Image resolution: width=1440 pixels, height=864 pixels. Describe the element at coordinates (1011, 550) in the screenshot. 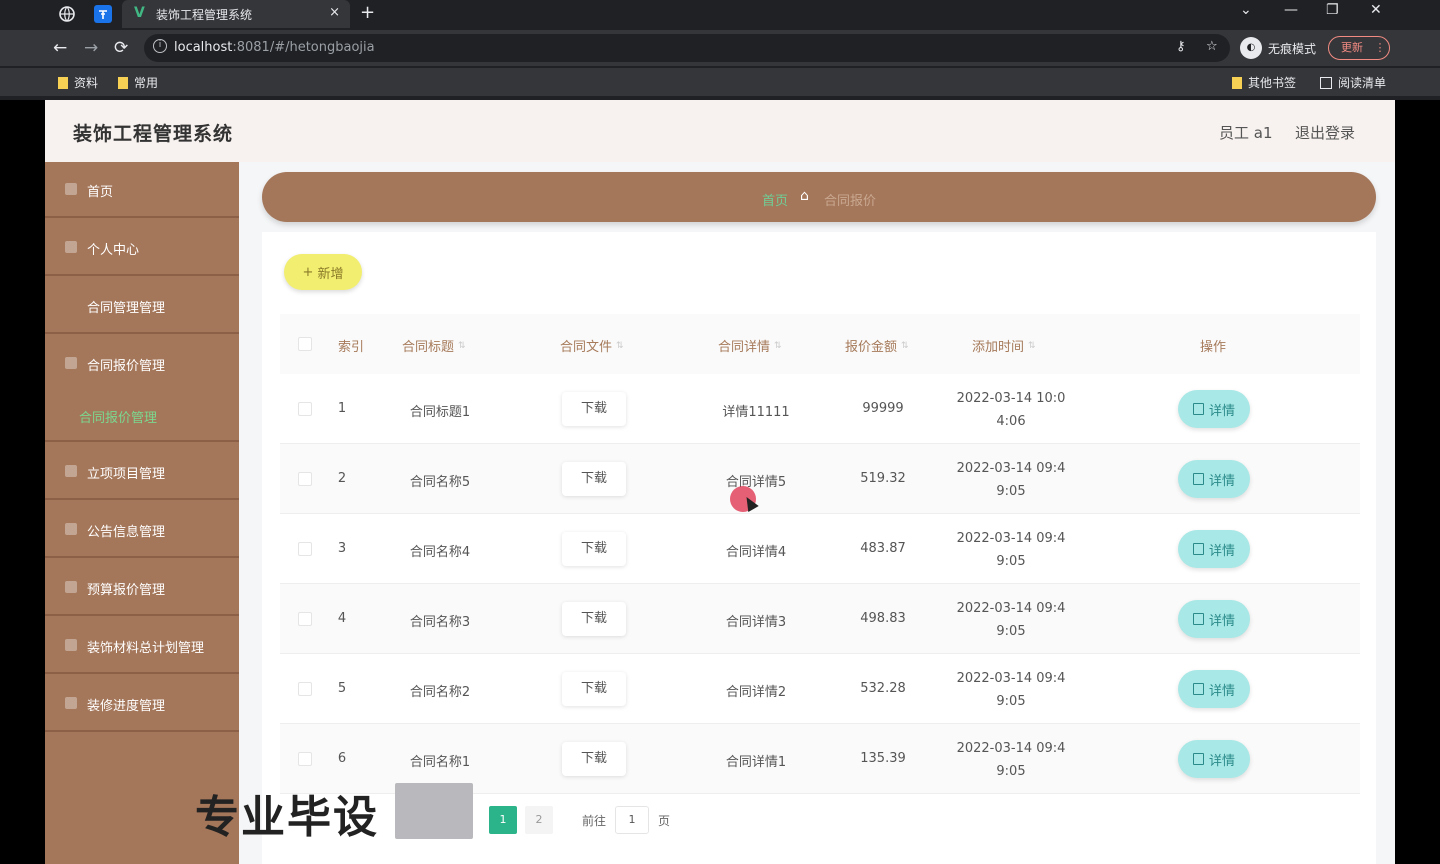

I see `cell-time: 2022-03-14 09:49:05` at that location.